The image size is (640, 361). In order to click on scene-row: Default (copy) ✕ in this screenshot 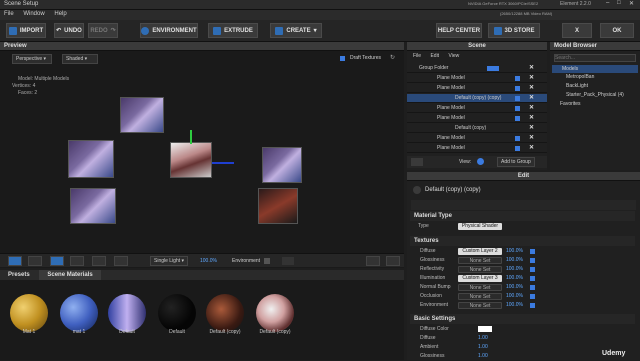, I will do `click(477, 128)`.